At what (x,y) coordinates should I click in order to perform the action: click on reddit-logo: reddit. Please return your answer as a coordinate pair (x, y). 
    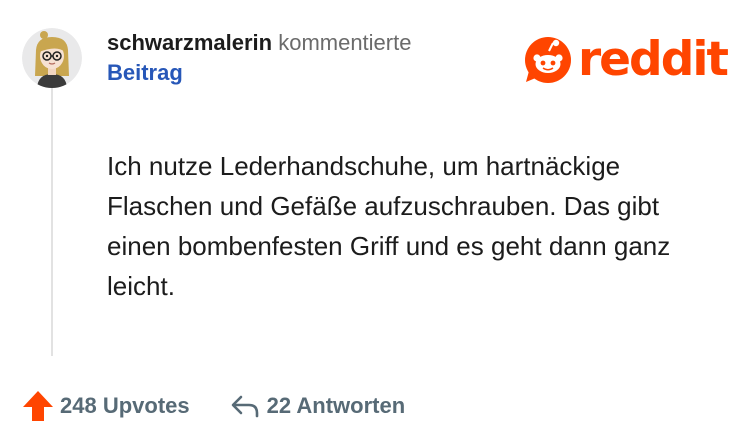
    Looking at the image, I should click on (626, 60).